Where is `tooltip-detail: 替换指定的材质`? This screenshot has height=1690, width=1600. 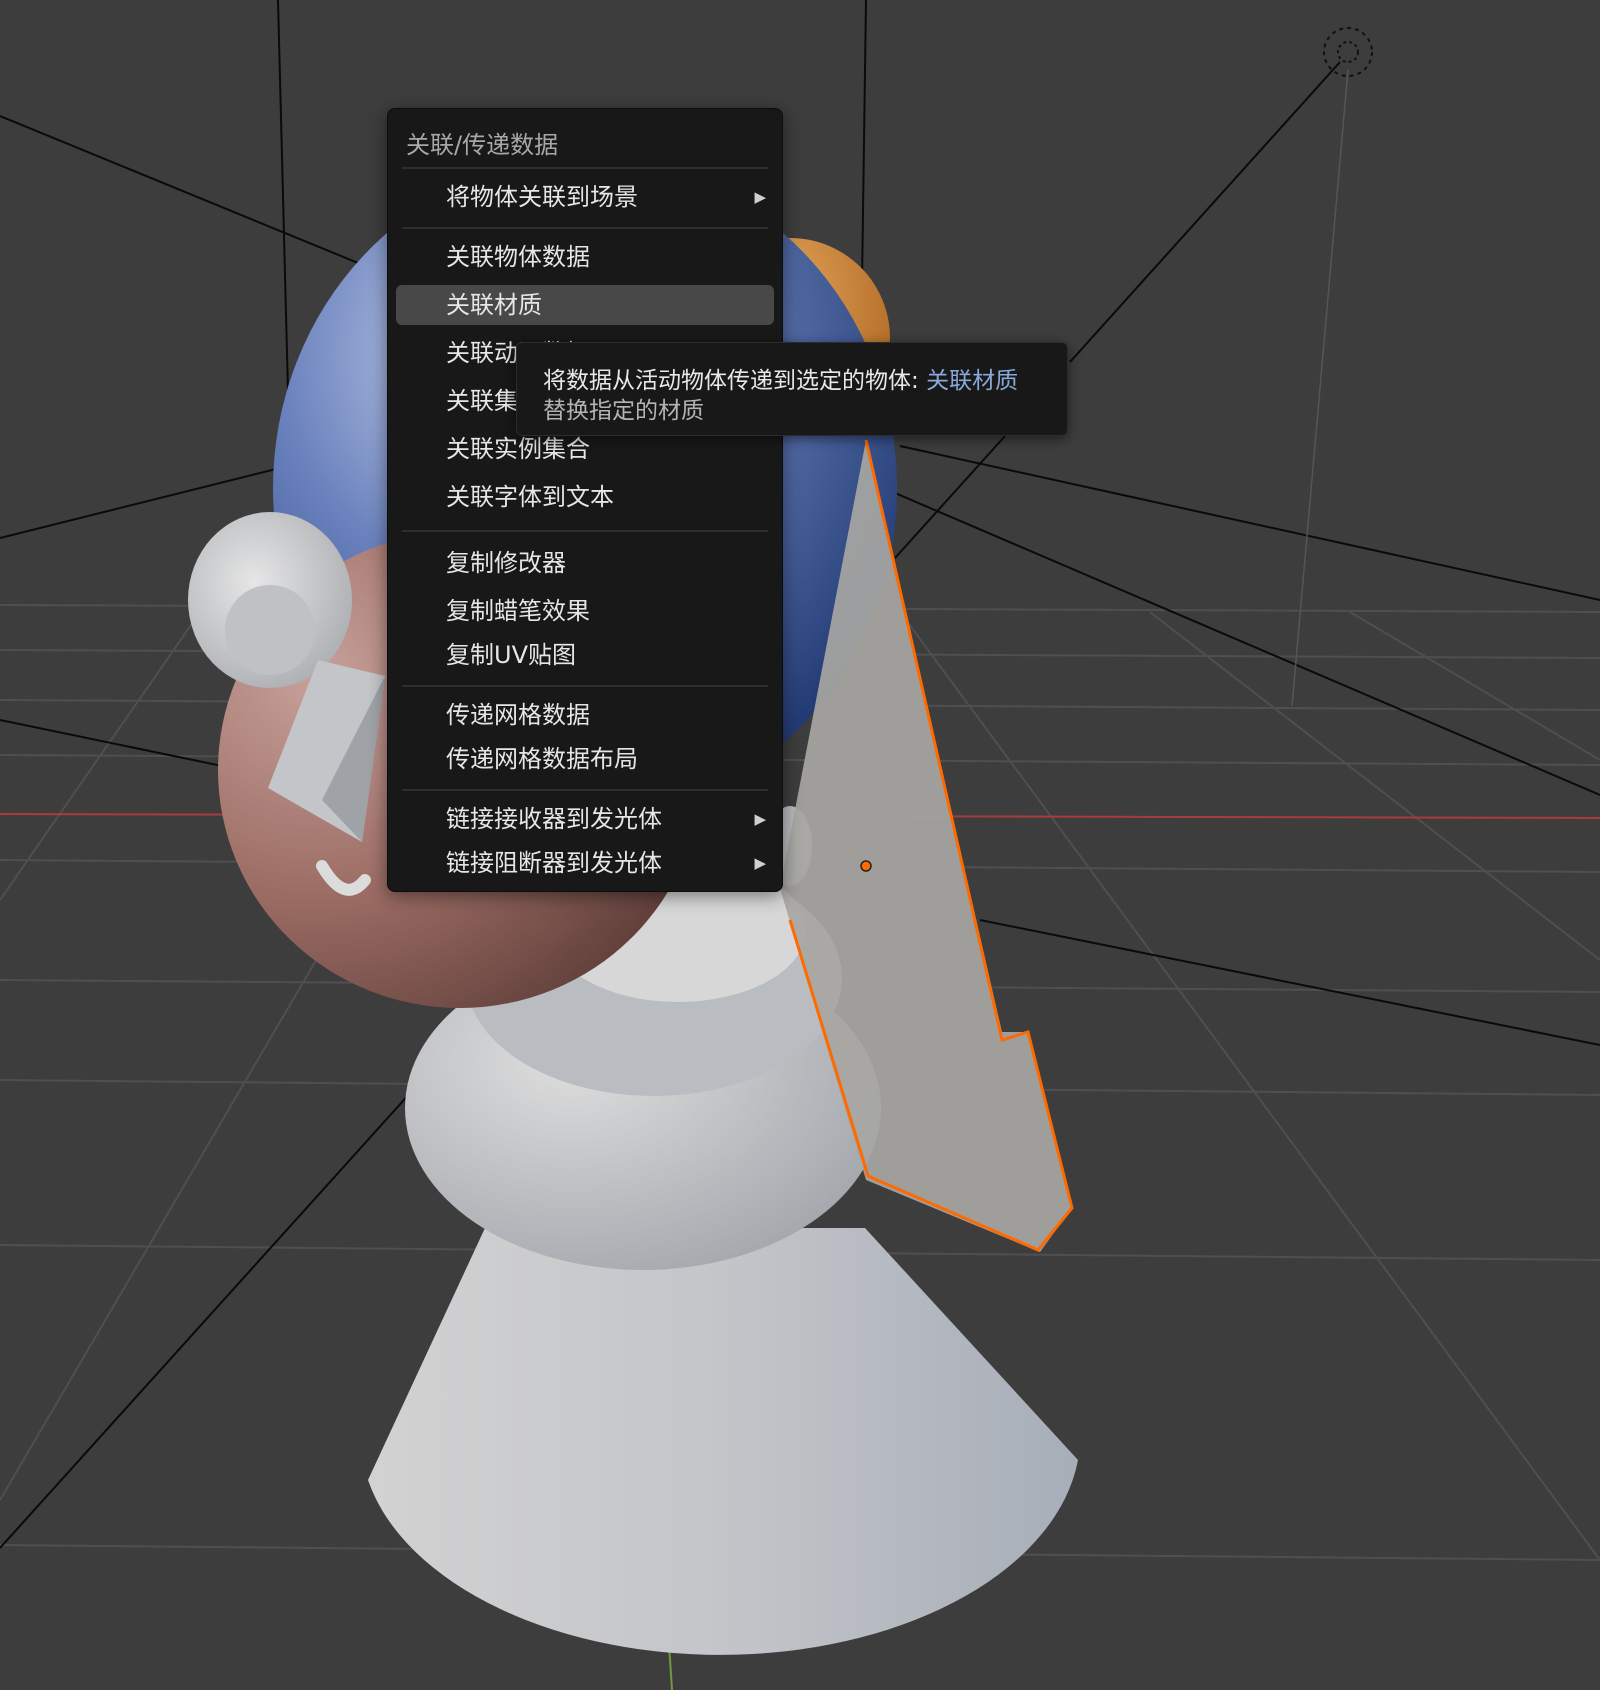 tooltip-detail: 替换指定的材质 is located at coordinates (623, 411).